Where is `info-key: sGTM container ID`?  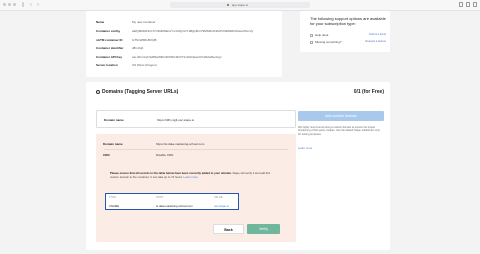
info-key: sGTM container ID is located at coordinates (109, 40).